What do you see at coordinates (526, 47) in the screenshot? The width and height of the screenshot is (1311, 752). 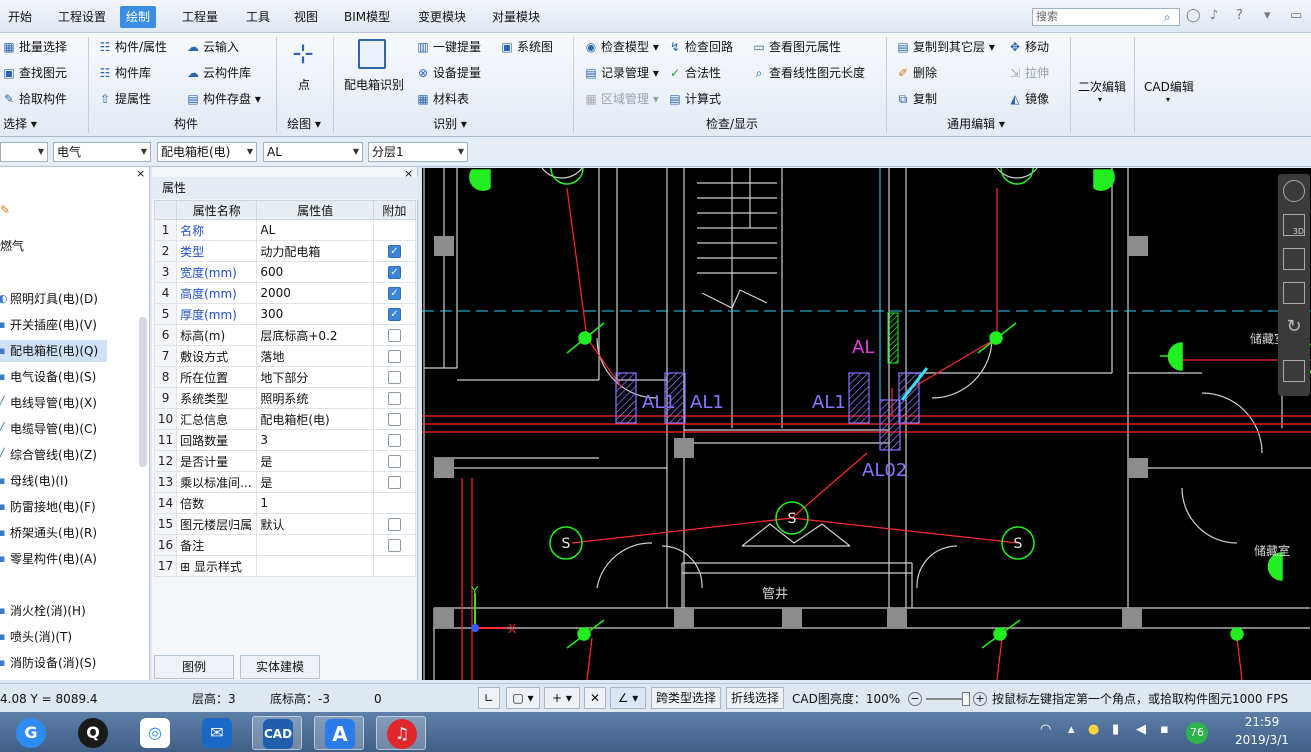 I see `system-diagram-button: ▣ 系统图` at bounding box center [526, 47].